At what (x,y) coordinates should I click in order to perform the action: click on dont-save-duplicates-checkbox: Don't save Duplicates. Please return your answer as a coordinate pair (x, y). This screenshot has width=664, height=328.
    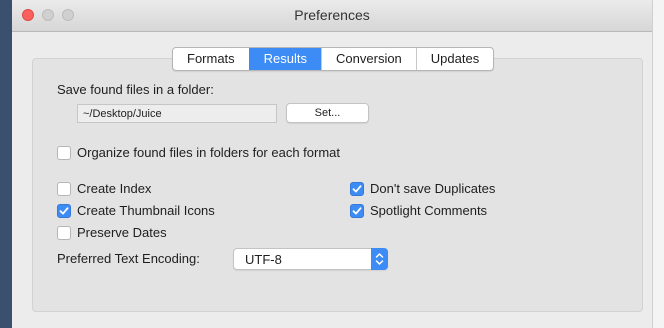
    Looking at the image, I should click on (422, 188).